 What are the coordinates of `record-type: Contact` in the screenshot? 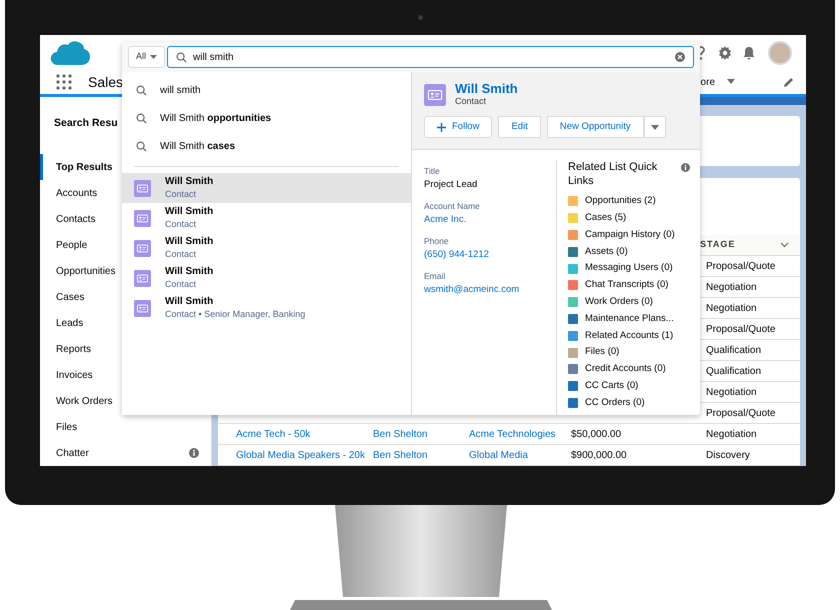 It's located at (471, 101).